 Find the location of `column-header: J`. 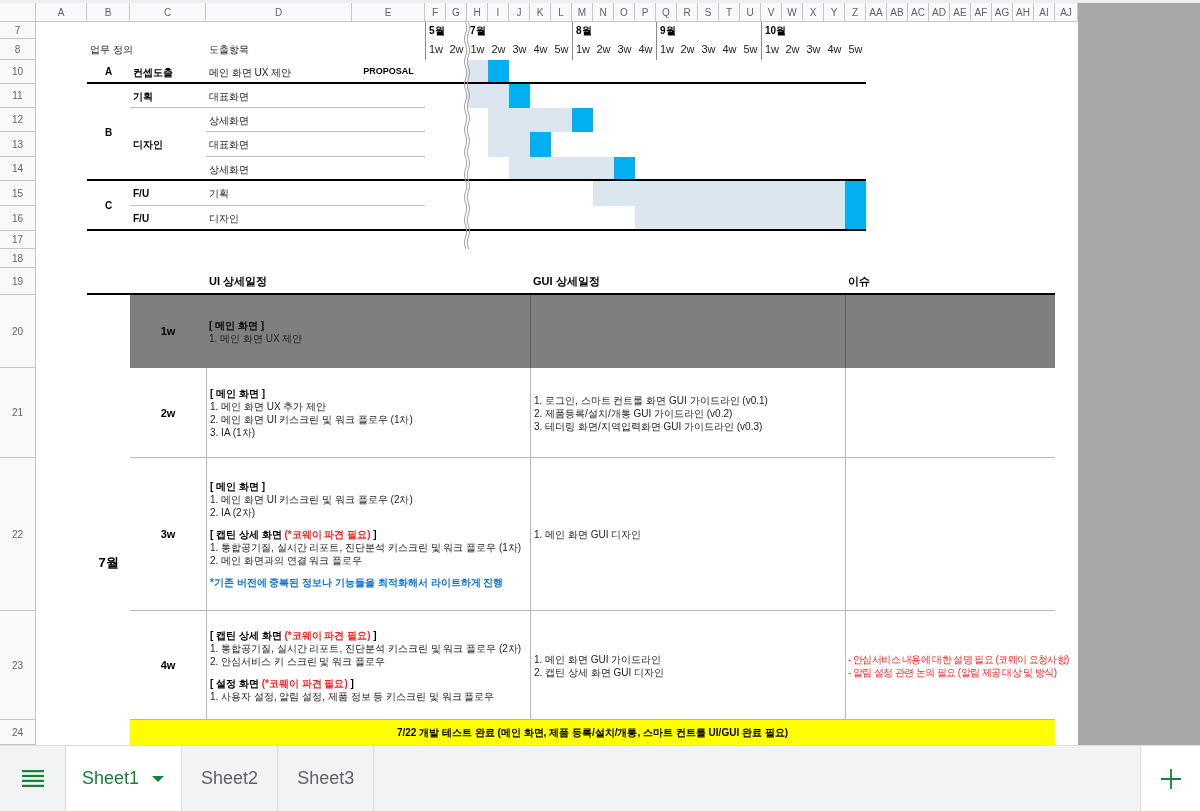

column-header: J is located at coordinates (519, 12).